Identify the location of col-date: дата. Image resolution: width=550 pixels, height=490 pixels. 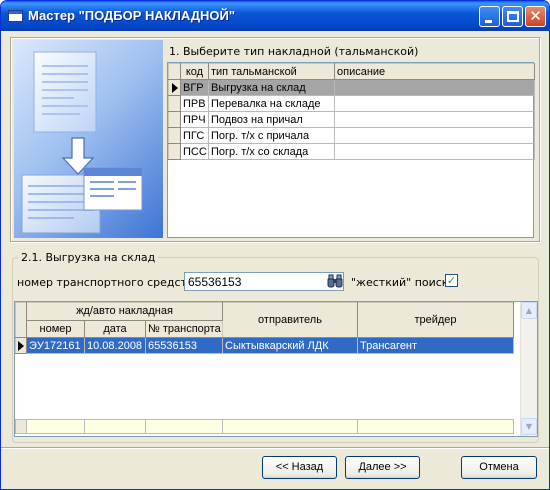
(115, 328).